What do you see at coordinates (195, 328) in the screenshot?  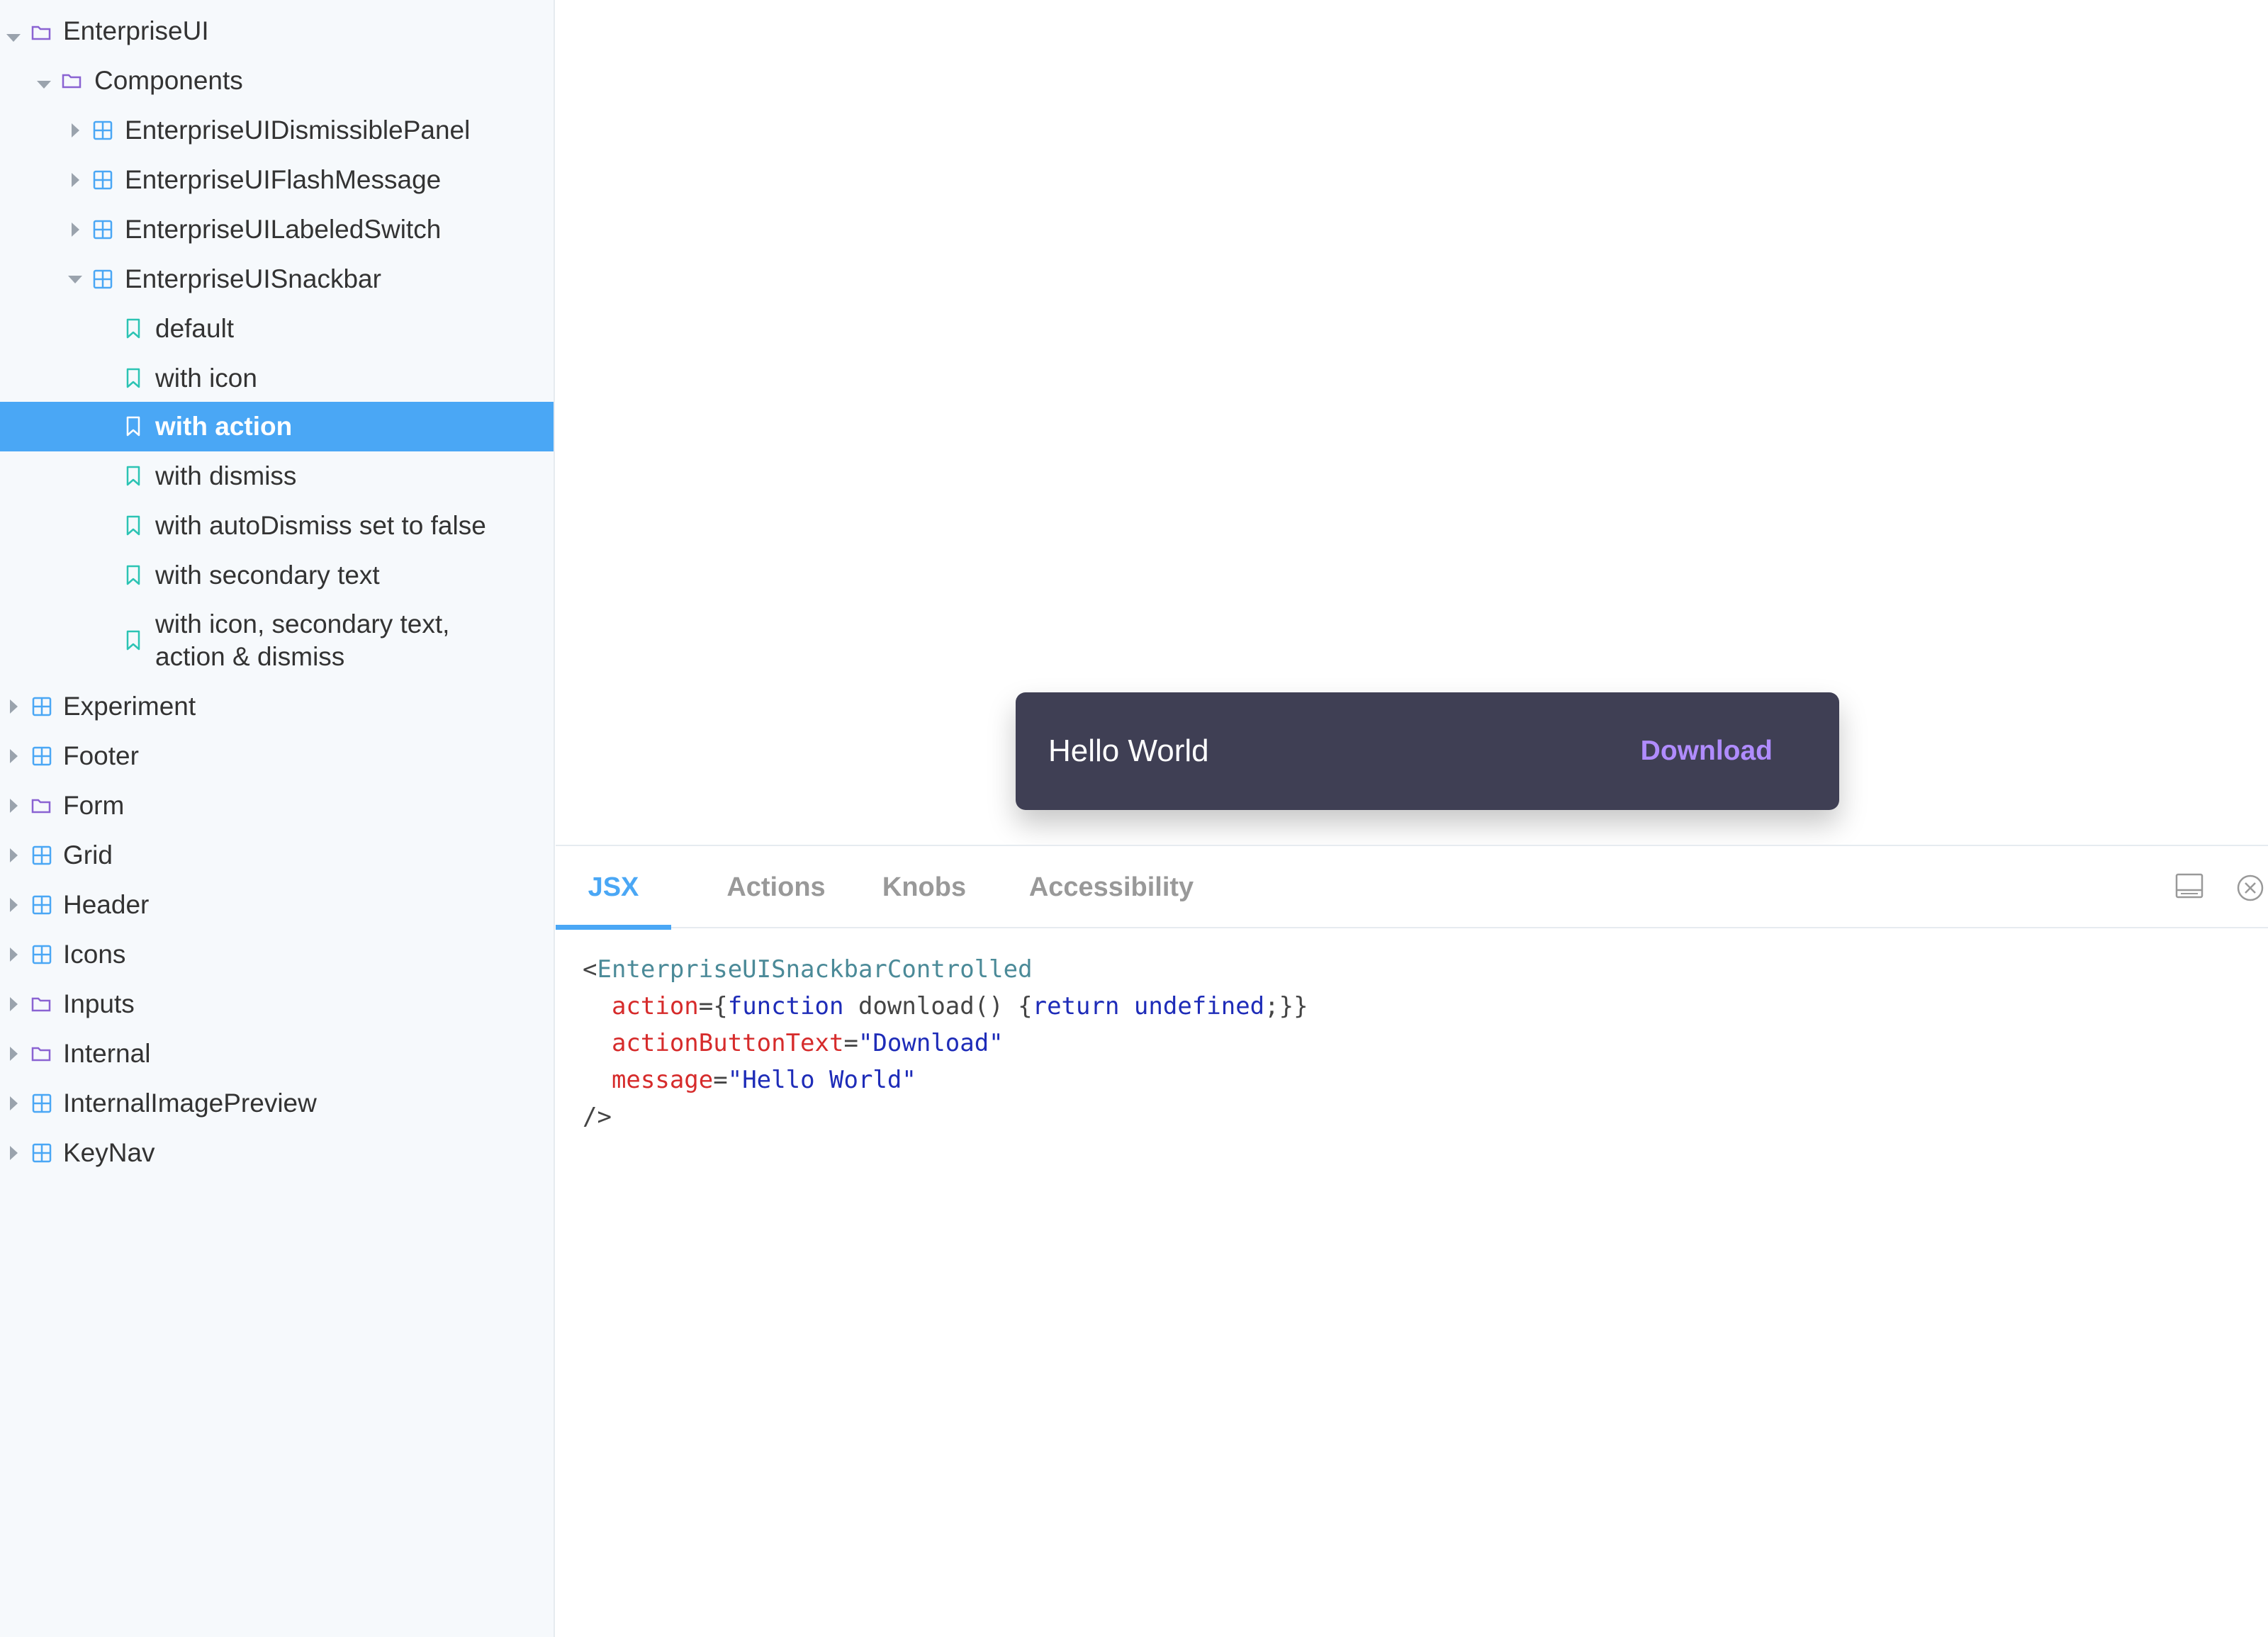 I see `tree-item-label: default` at bounding box center [195, 328].